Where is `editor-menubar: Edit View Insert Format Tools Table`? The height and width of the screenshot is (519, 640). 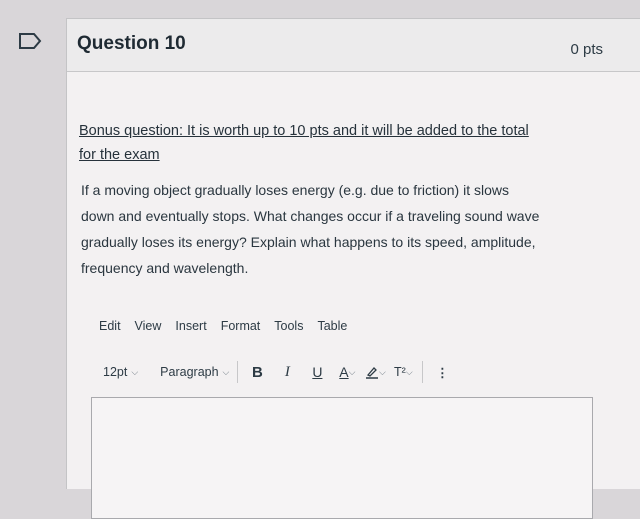 editor-menubar: Edit View Insert Format Tools Table is located at coordinates (223, 329).